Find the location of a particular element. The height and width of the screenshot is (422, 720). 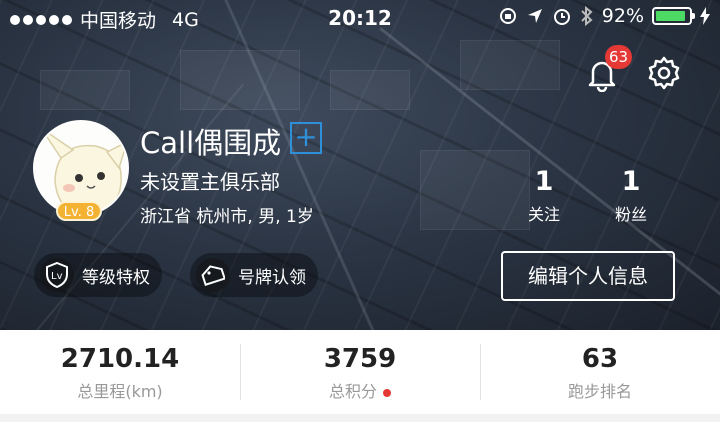

notification-badge: 63 is located at coordinates (619, 57).